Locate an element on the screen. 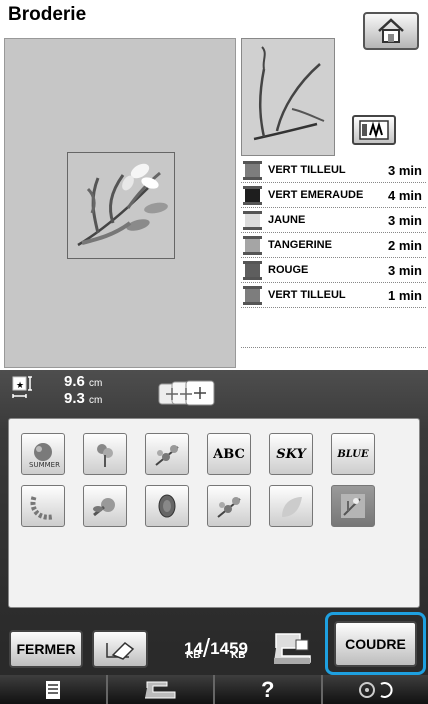 Image resolution: width=428 pixels, height=704 pixels. pattern-rose-button is located at coordinates (105, 506).